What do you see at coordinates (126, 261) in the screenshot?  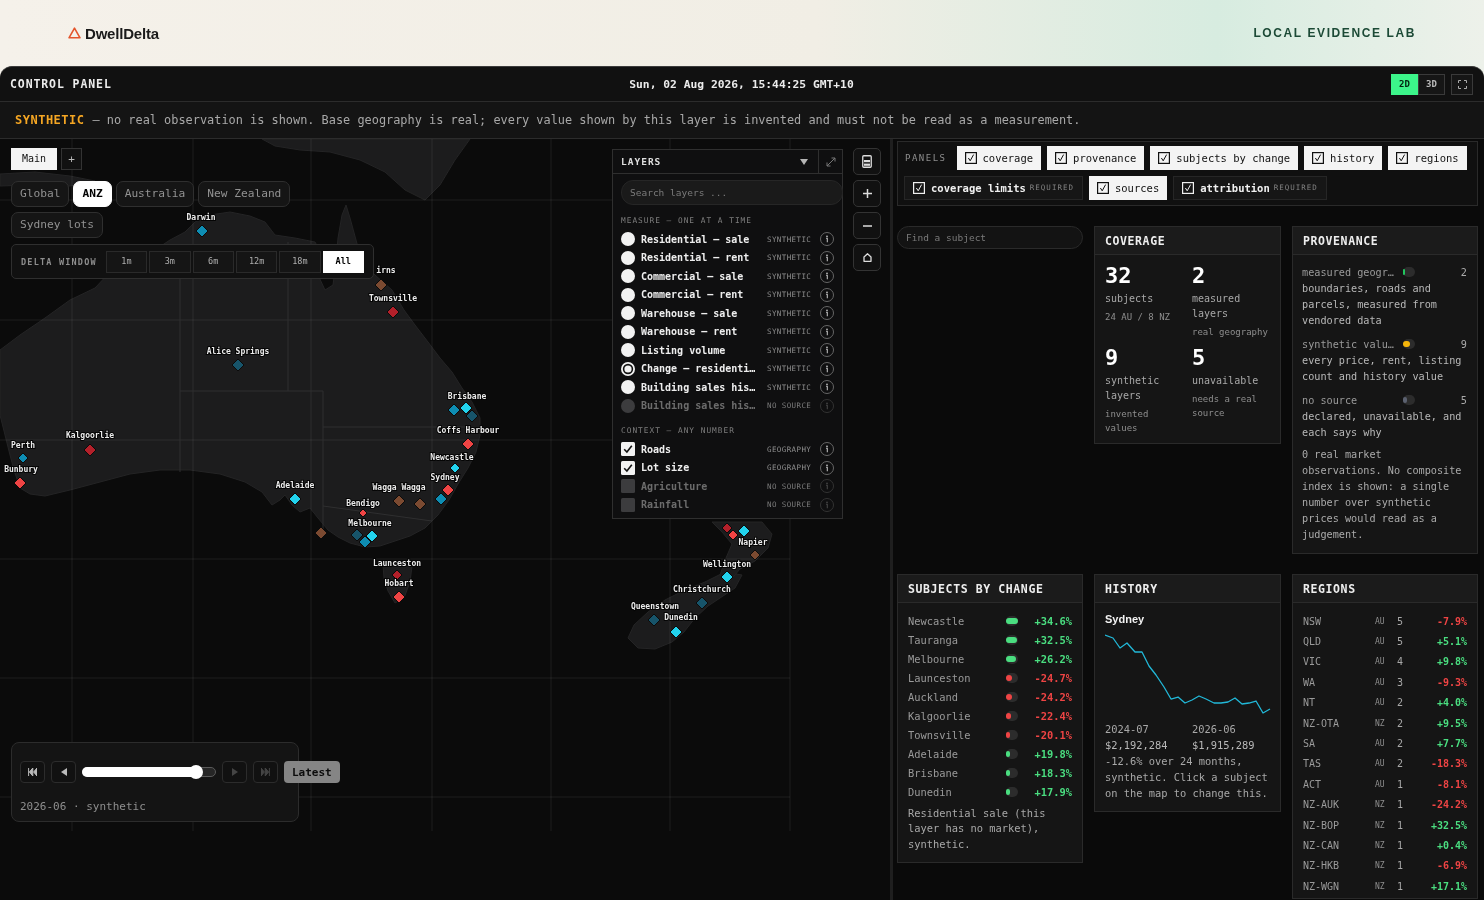 I see `delta-window-option: 1m` at bounding box center [126, 261].